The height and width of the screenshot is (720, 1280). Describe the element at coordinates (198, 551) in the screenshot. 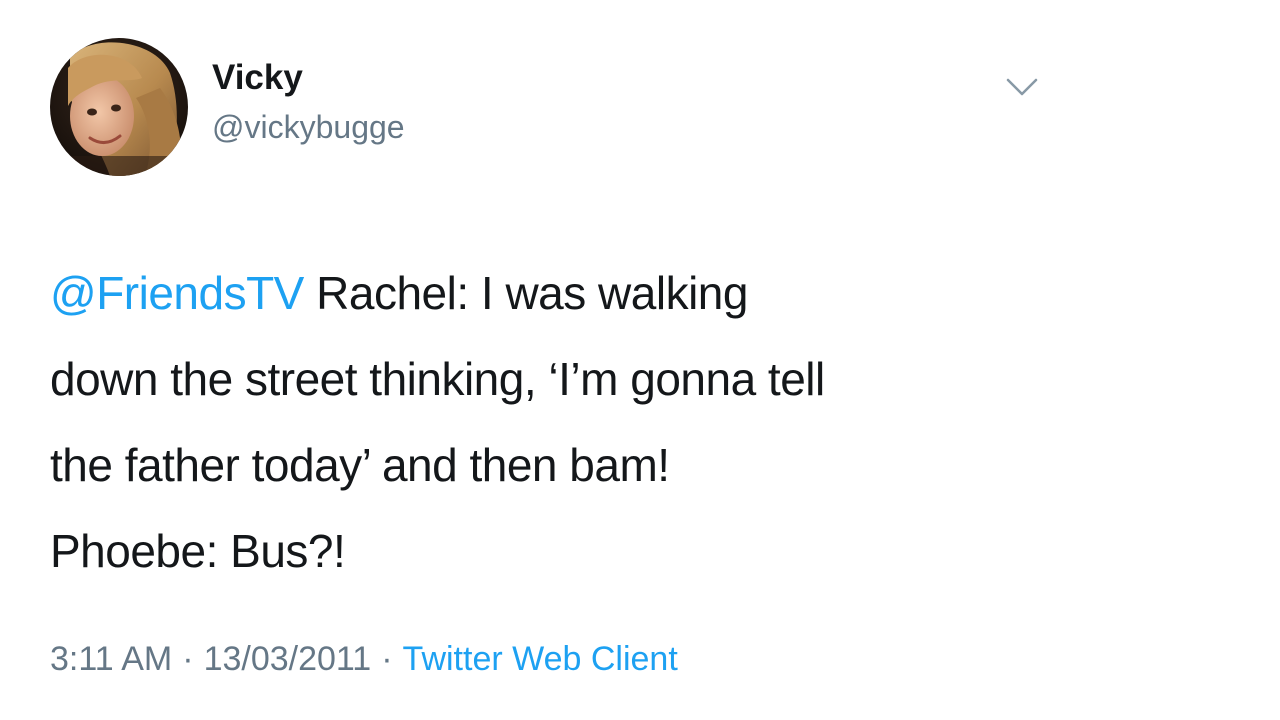

I see `tweet-line: Phoebe: Bus?!` at that location.